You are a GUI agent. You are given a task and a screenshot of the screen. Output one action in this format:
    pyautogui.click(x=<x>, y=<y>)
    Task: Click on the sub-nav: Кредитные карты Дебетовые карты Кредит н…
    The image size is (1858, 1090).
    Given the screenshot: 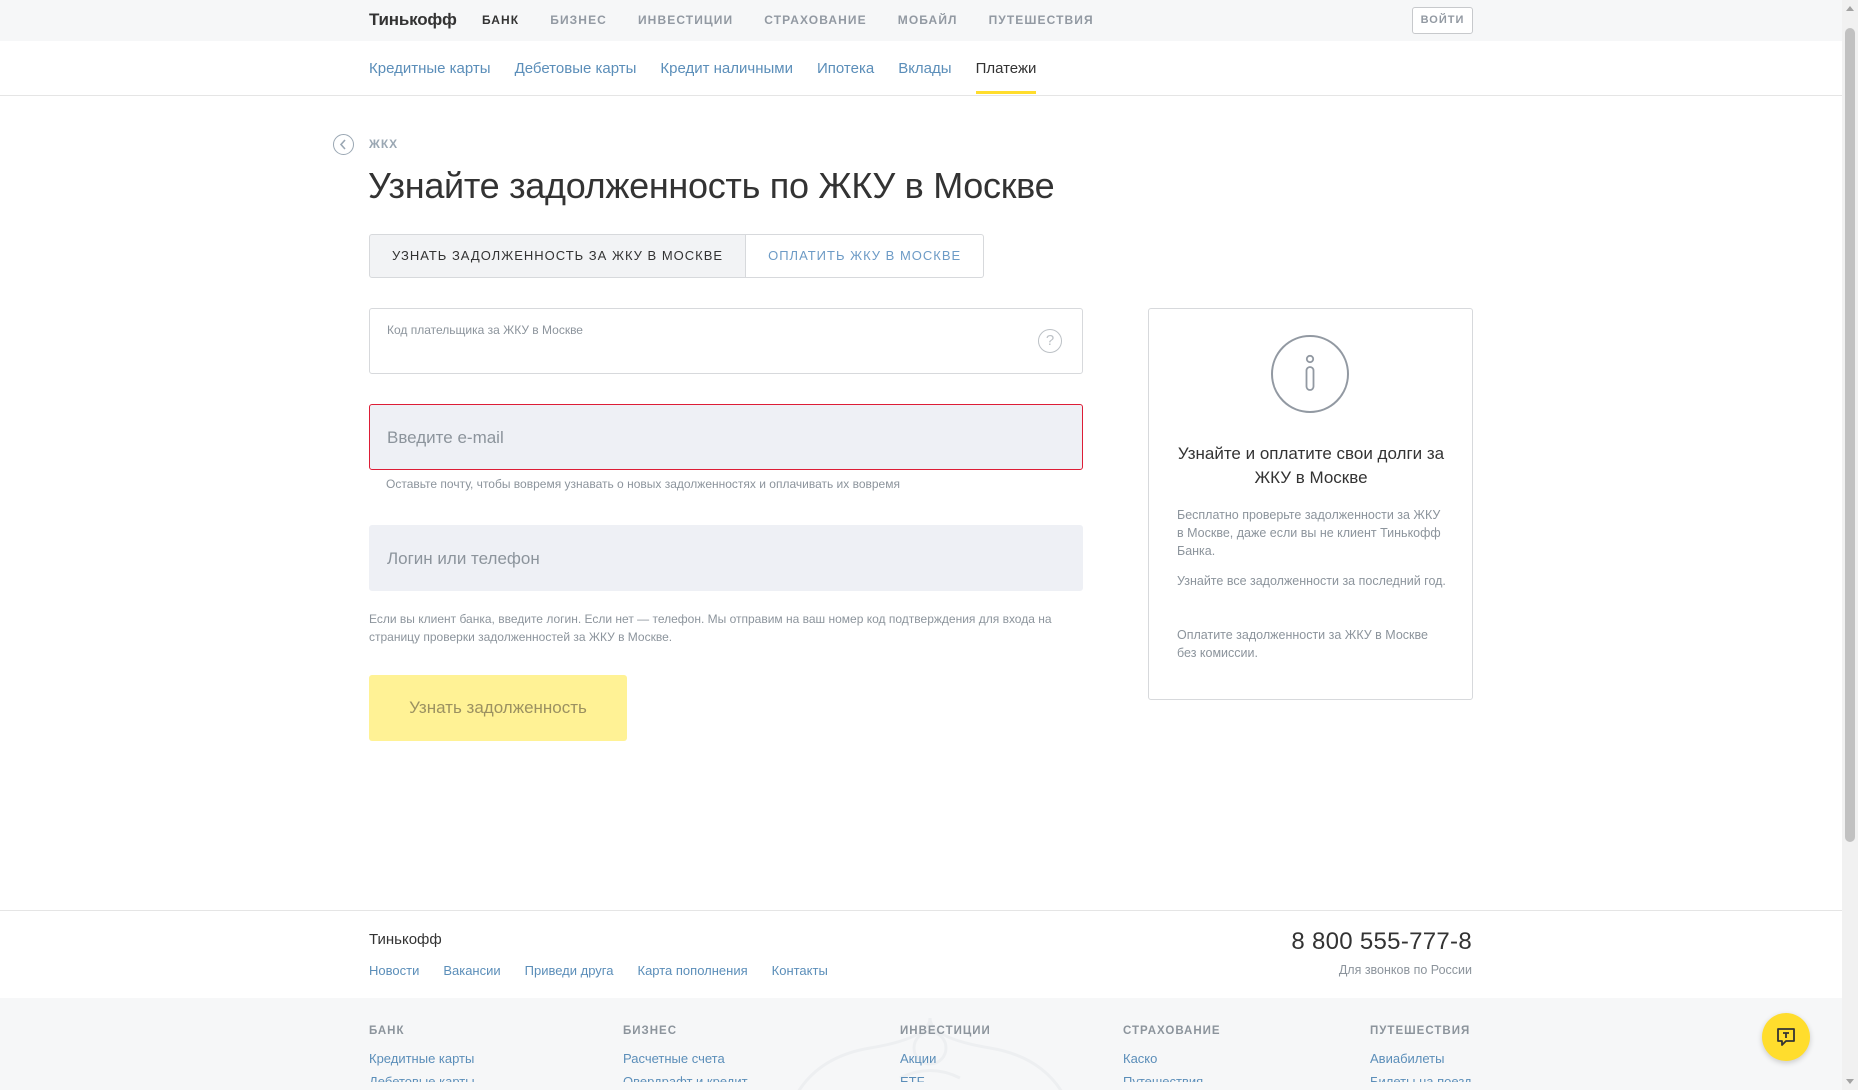 What is the action you would take?
    pyautogui.click(x=921, y=68)
    